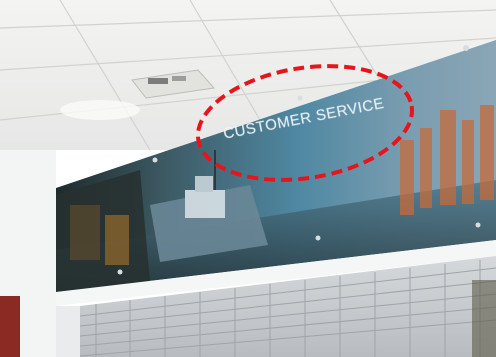 The image size is (496, 357). Describe the element at coordinates (68, 331) in the screenshot. I see `shutter-pillar` at that location.